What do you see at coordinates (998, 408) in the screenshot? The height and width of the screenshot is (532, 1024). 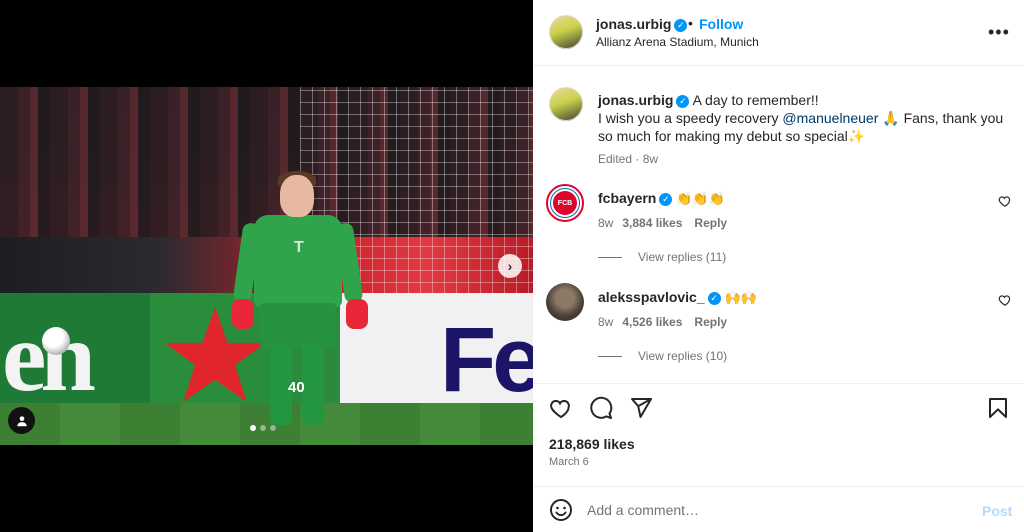 I see `bookmark-icon` at bounding box center [998, 408].